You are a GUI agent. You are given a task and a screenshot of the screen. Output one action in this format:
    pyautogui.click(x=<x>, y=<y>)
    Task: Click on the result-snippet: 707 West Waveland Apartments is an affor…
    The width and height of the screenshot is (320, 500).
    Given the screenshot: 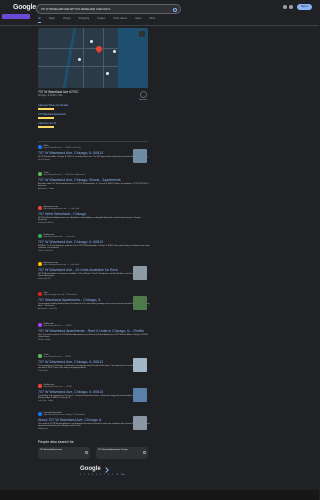 What is the action you would take?
    pyautogui.click(x=90, y=219)
    